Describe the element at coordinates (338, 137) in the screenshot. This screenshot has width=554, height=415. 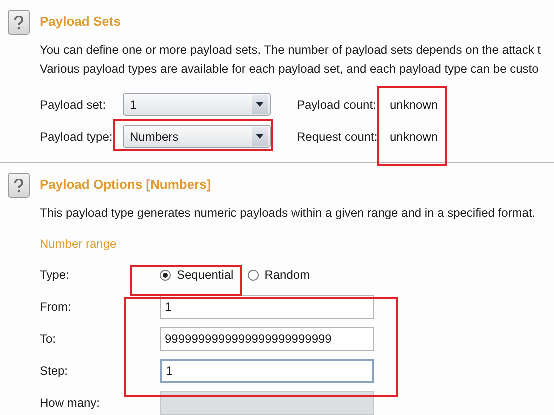
I see `info-label: Request count:` at that location.